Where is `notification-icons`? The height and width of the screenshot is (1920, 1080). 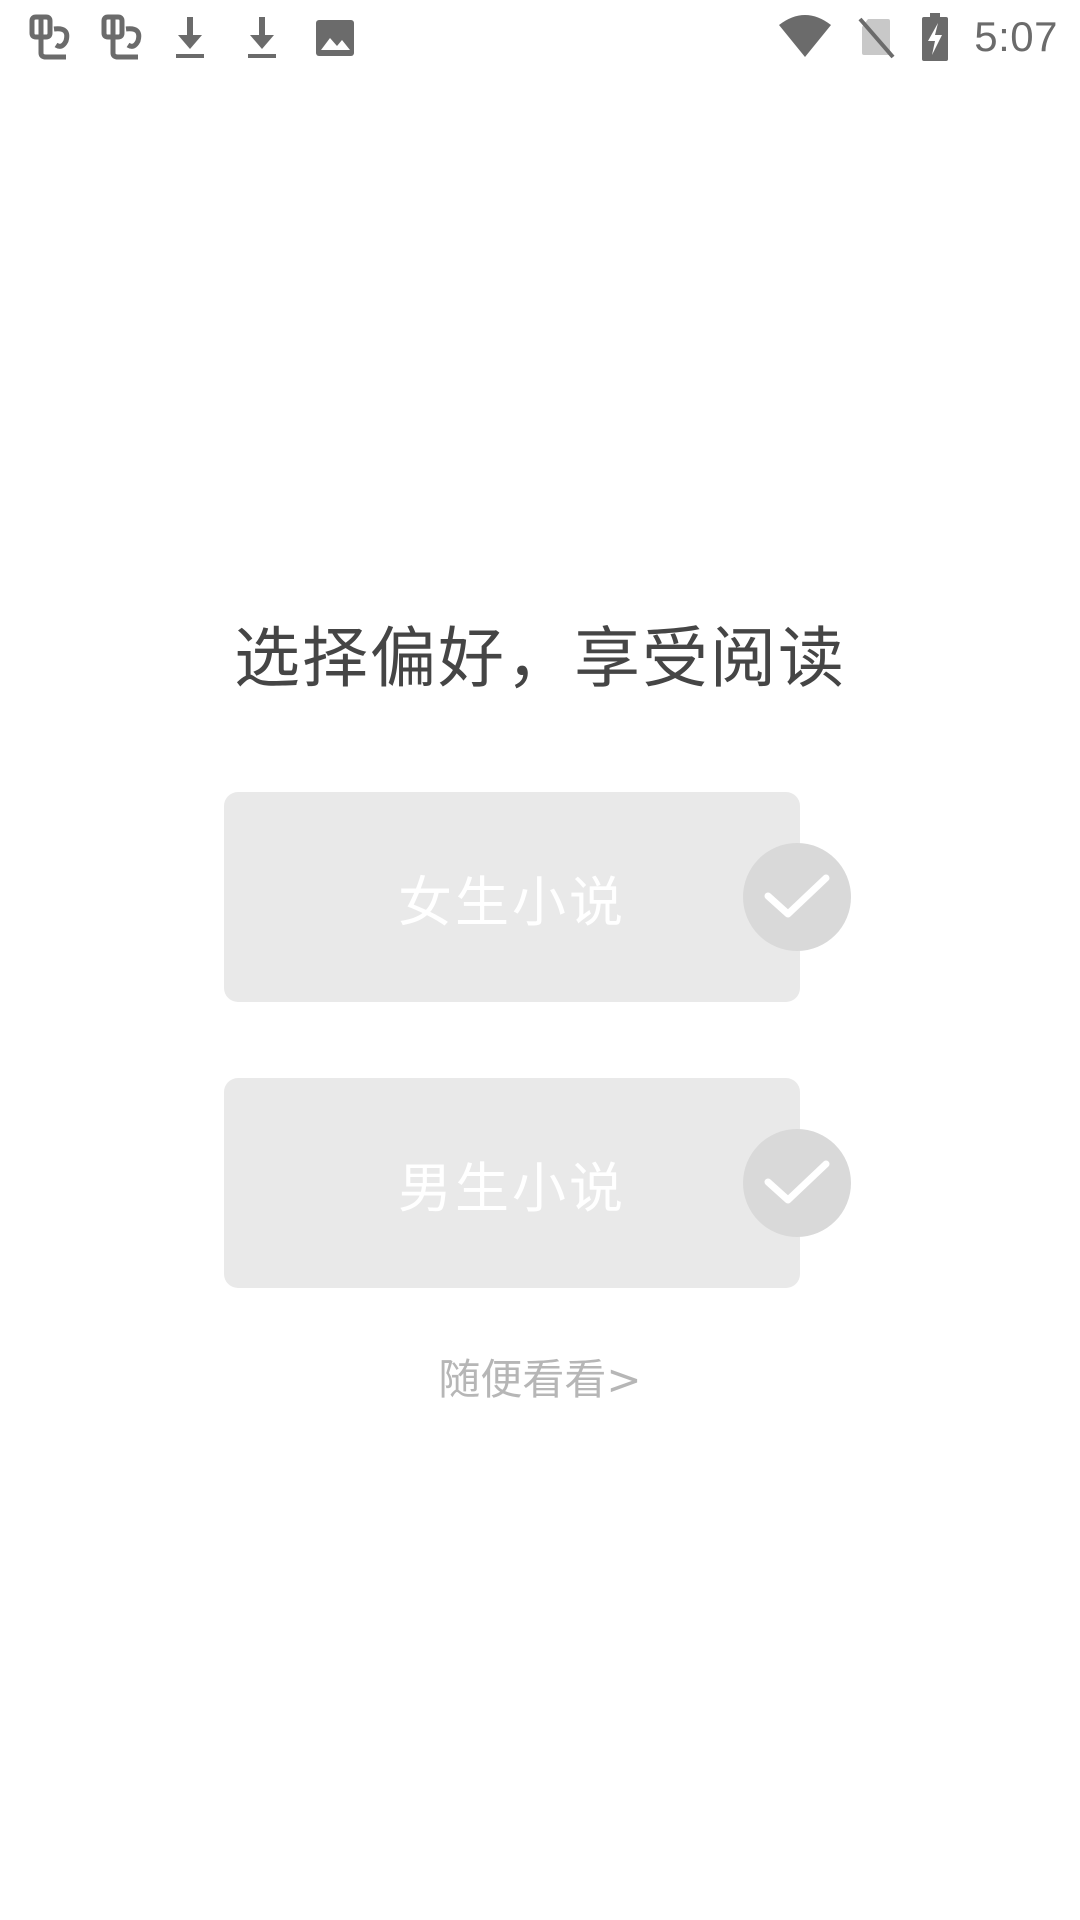
notification-icons is located at coordinates (206, 37).